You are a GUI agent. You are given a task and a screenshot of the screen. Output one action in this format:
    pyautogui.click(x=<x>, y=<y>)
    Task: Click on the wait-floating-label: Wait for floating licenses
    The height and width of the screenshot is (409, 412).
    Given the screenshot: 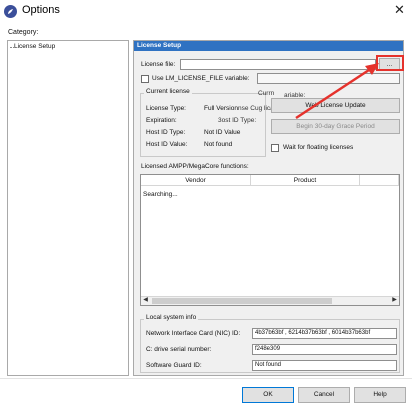 What is the action you would take?
    pyautogui.click(x=318, y=147)
    